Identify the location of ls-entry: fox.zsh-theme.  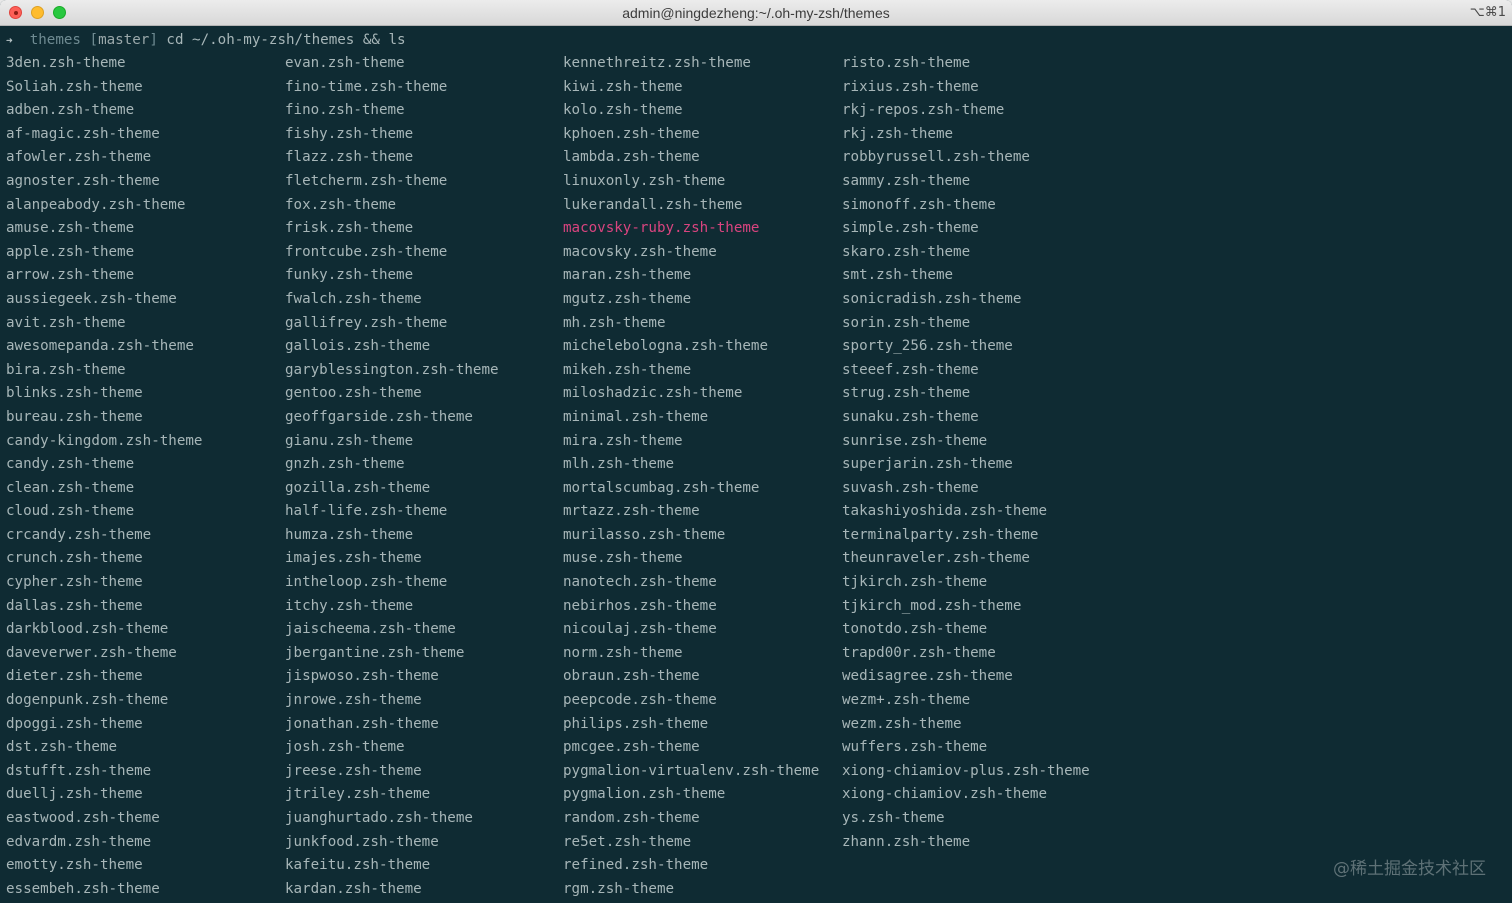
(341, 204).